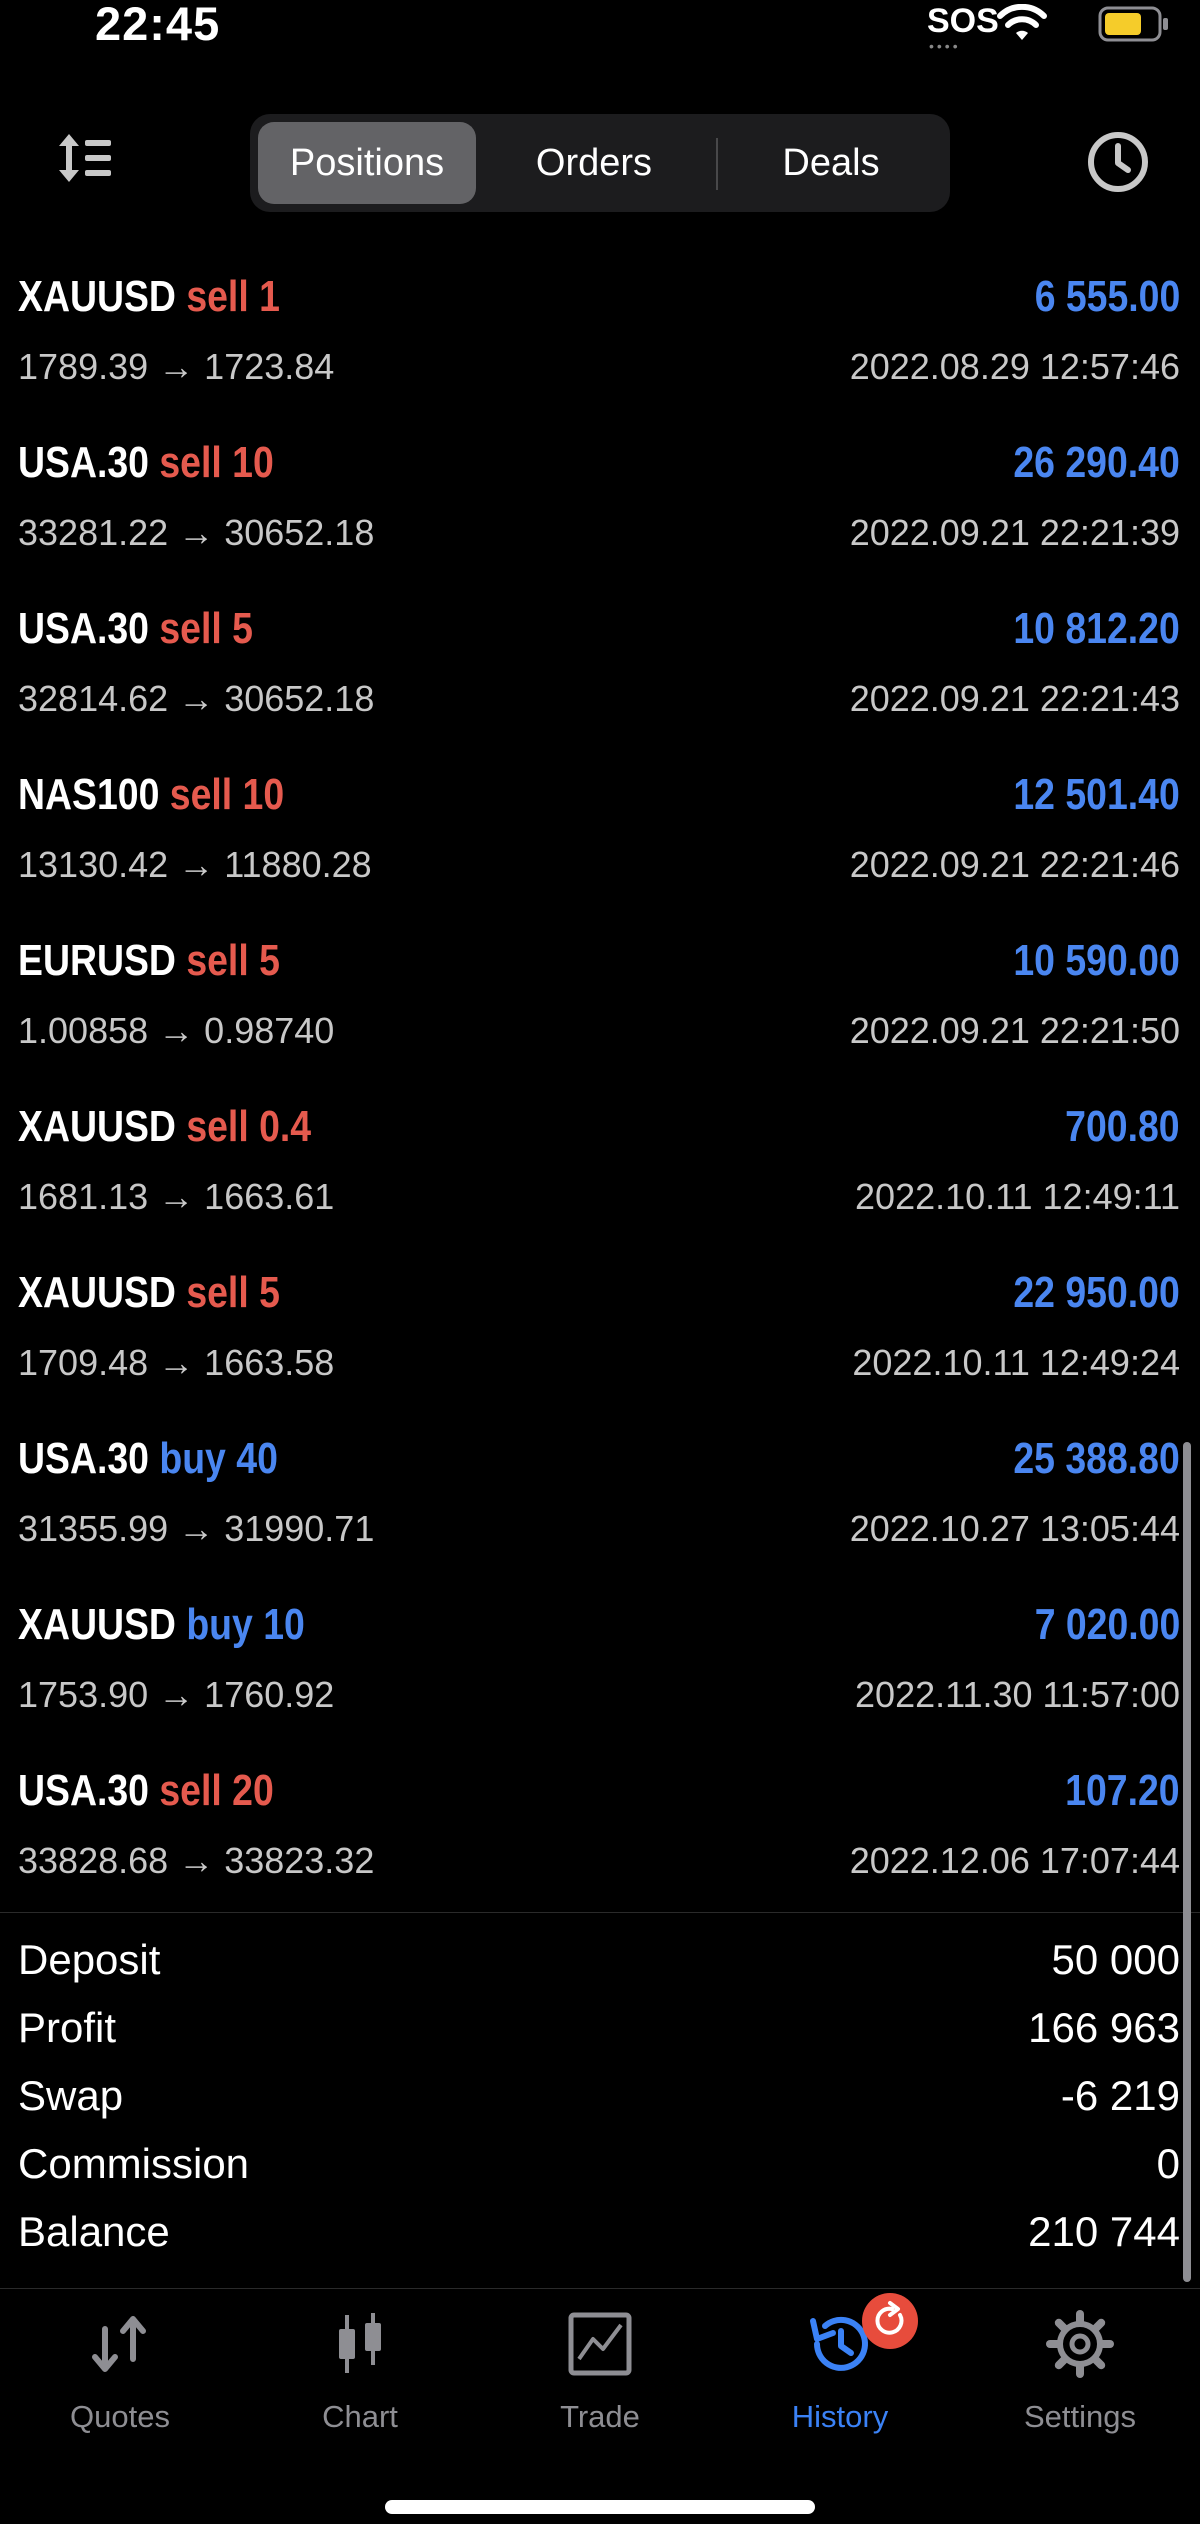 Image resolution: width=1200 pixels, height=2524 pixels. I want to click on summary-row-commission: Commission 0, so click(600, 2168).